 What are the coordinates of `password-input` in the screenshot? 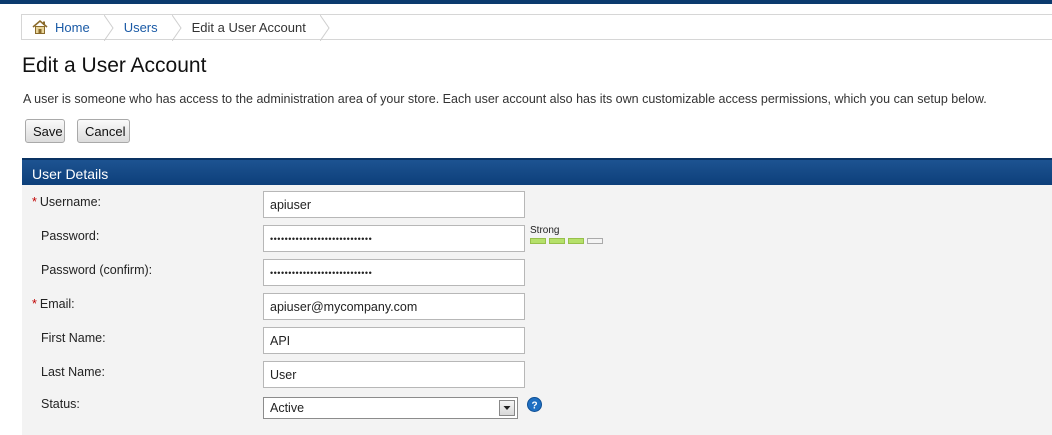 It's located at (394, 238).